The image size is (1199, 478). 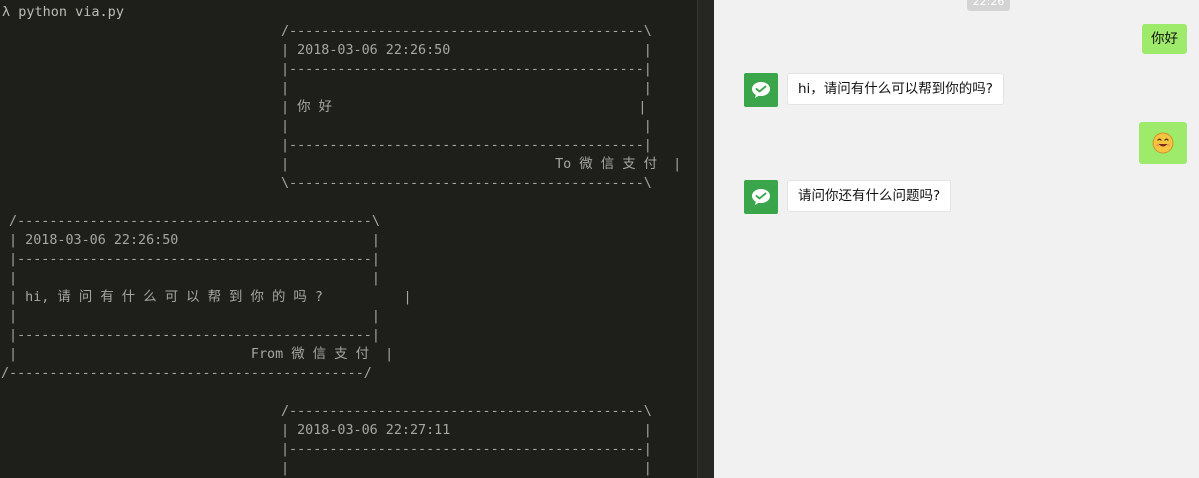 What do you see at coordinates (988, 5) in the screenshot?
I see `timestamp-pill: 22:26` at bounding box center [988, 5].